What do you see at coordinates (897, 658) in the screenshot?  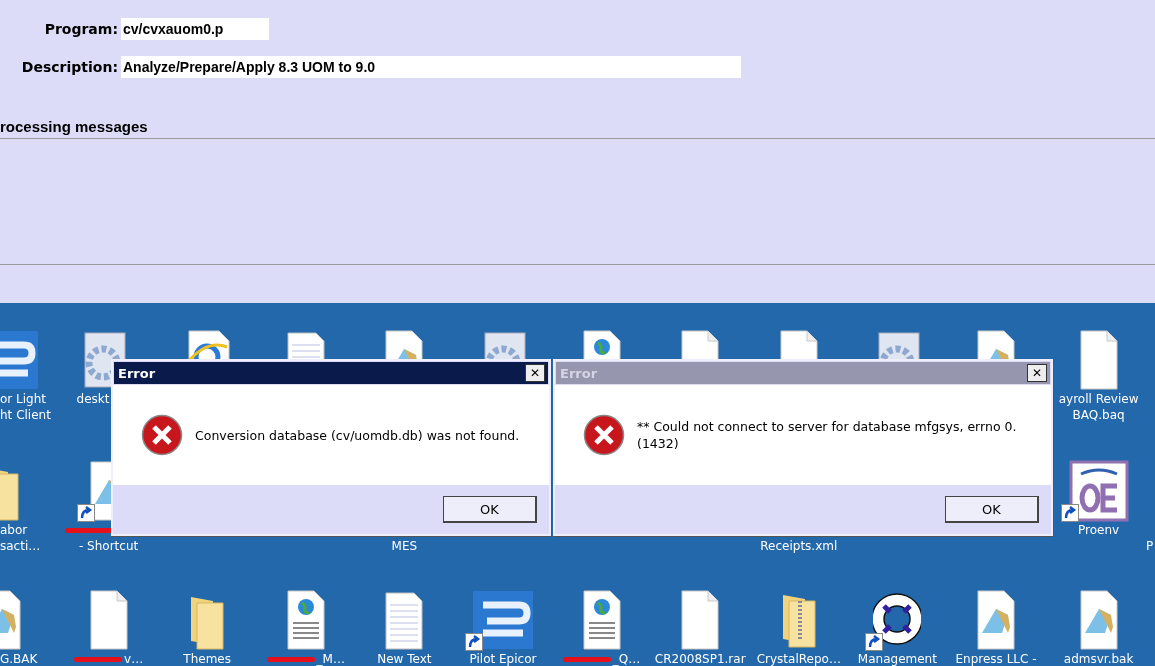 I see `icon-label: Management` at bounding box center [897, 658].